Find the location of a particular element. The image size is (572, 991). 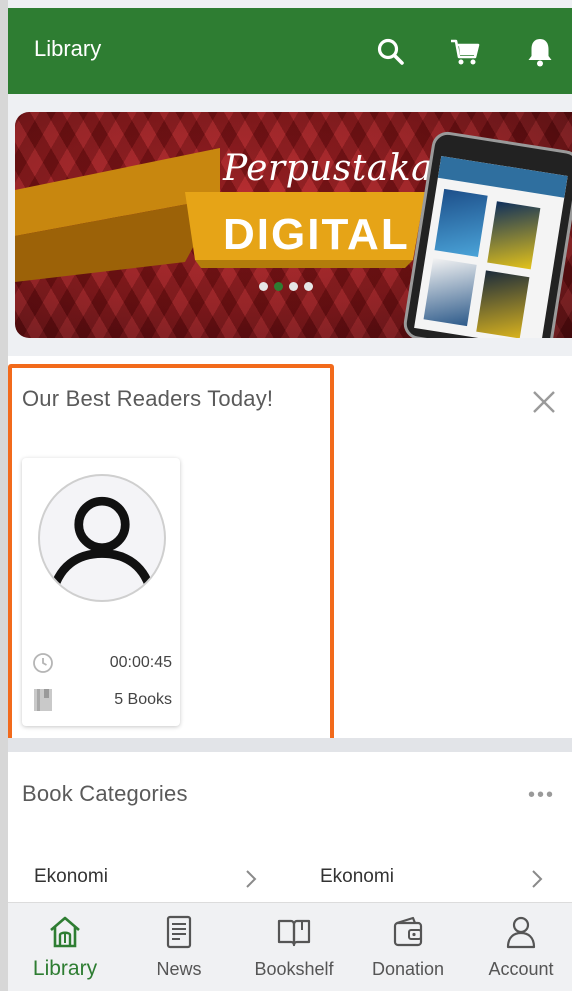

close-button is located at coordinates (544, 402).